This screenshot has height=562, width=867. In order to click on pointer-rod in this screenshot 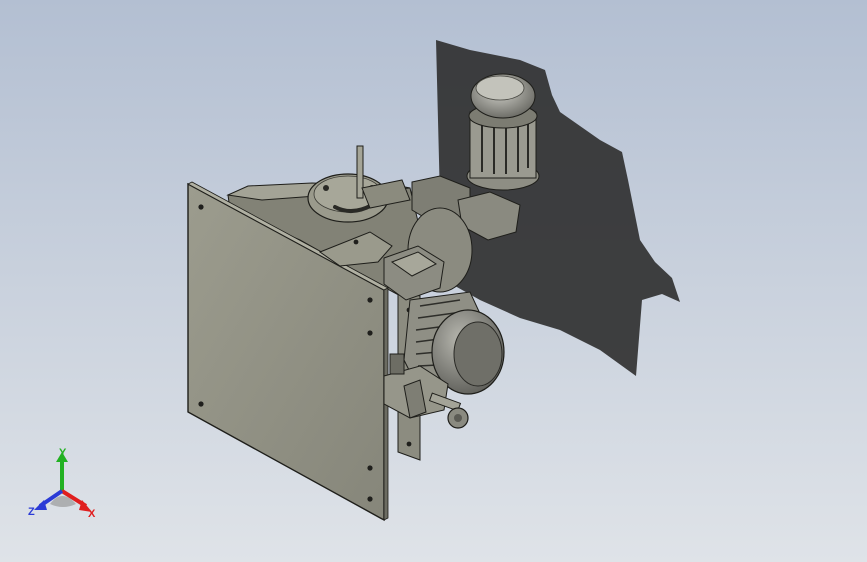, I will do `click(360, 172)`.